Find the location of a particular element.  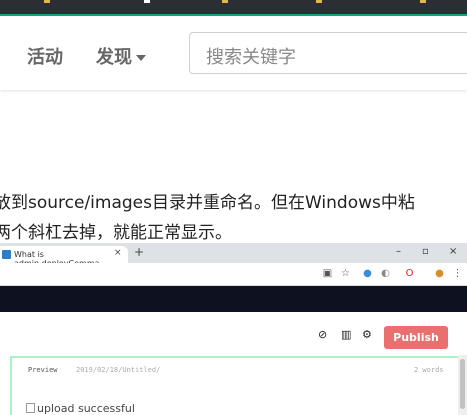

chevron-down-icon is located at coordinates (141, 58).